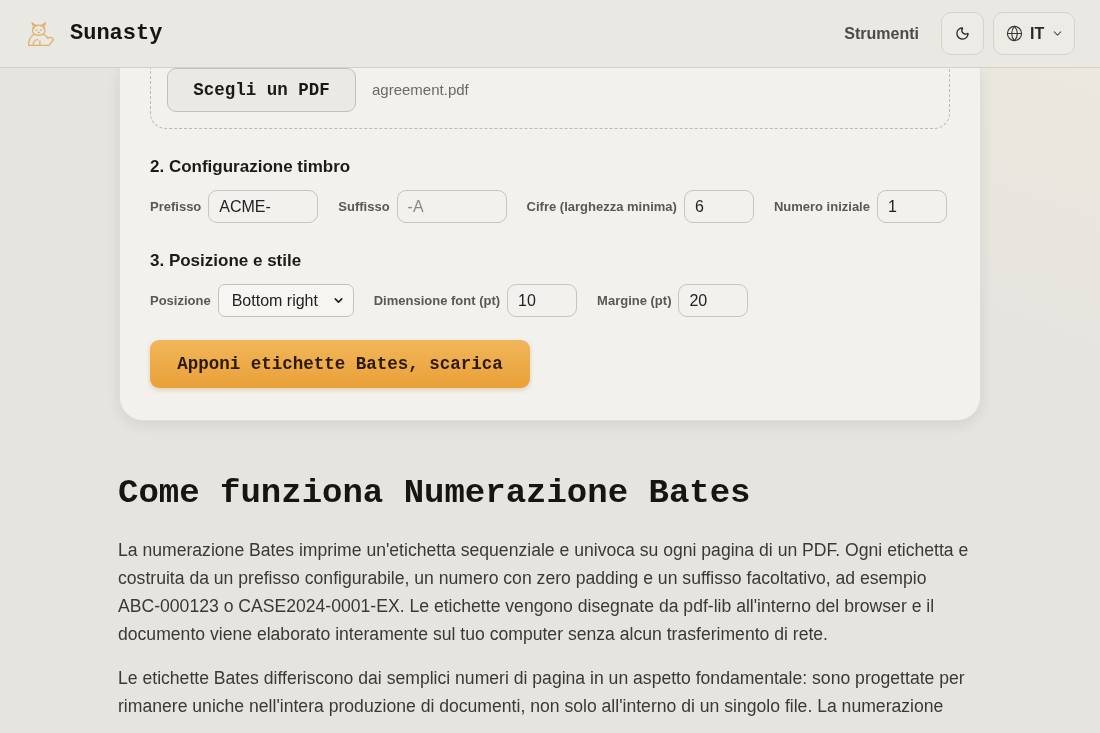 This screenshot has height=733, width=1100. What do you see at coordinates (176, 206) in the screenshot?
I see `field-label: Prefisso` at bounding box center [176, 206].